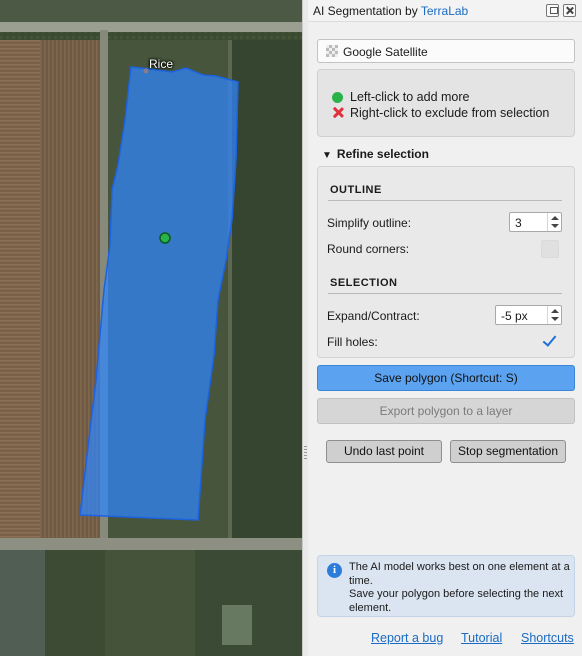 The height and width of the screenshot is (656, 582). I want to click on expand-contract-value: -5 px, so click(514, 316).